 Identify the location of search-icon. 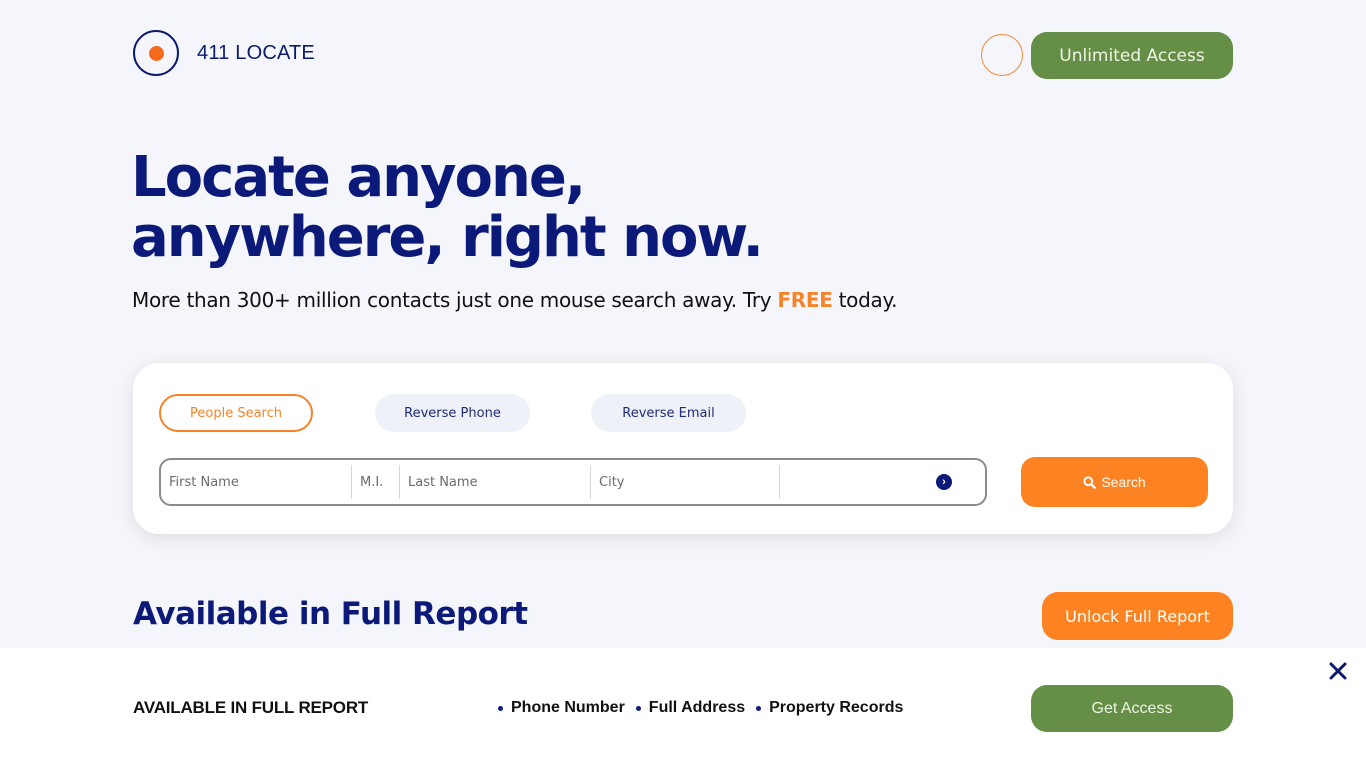
(1090, 482).